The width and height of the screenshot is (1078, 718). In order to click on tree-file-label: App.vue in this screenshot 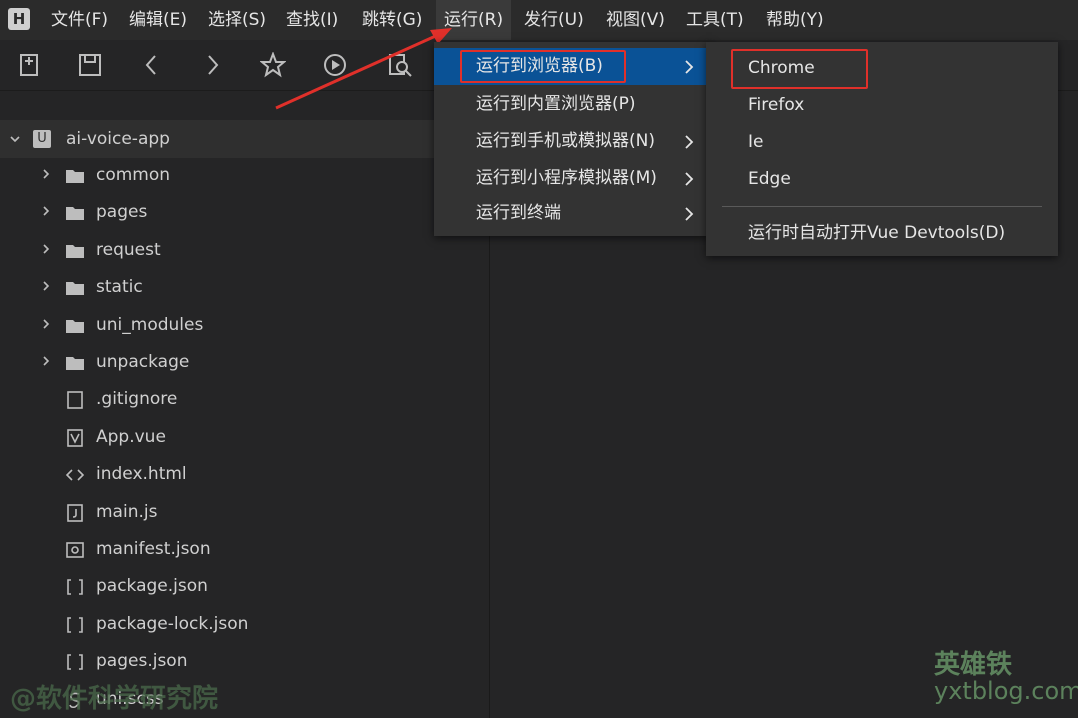, I will do `click(131, 436)`.